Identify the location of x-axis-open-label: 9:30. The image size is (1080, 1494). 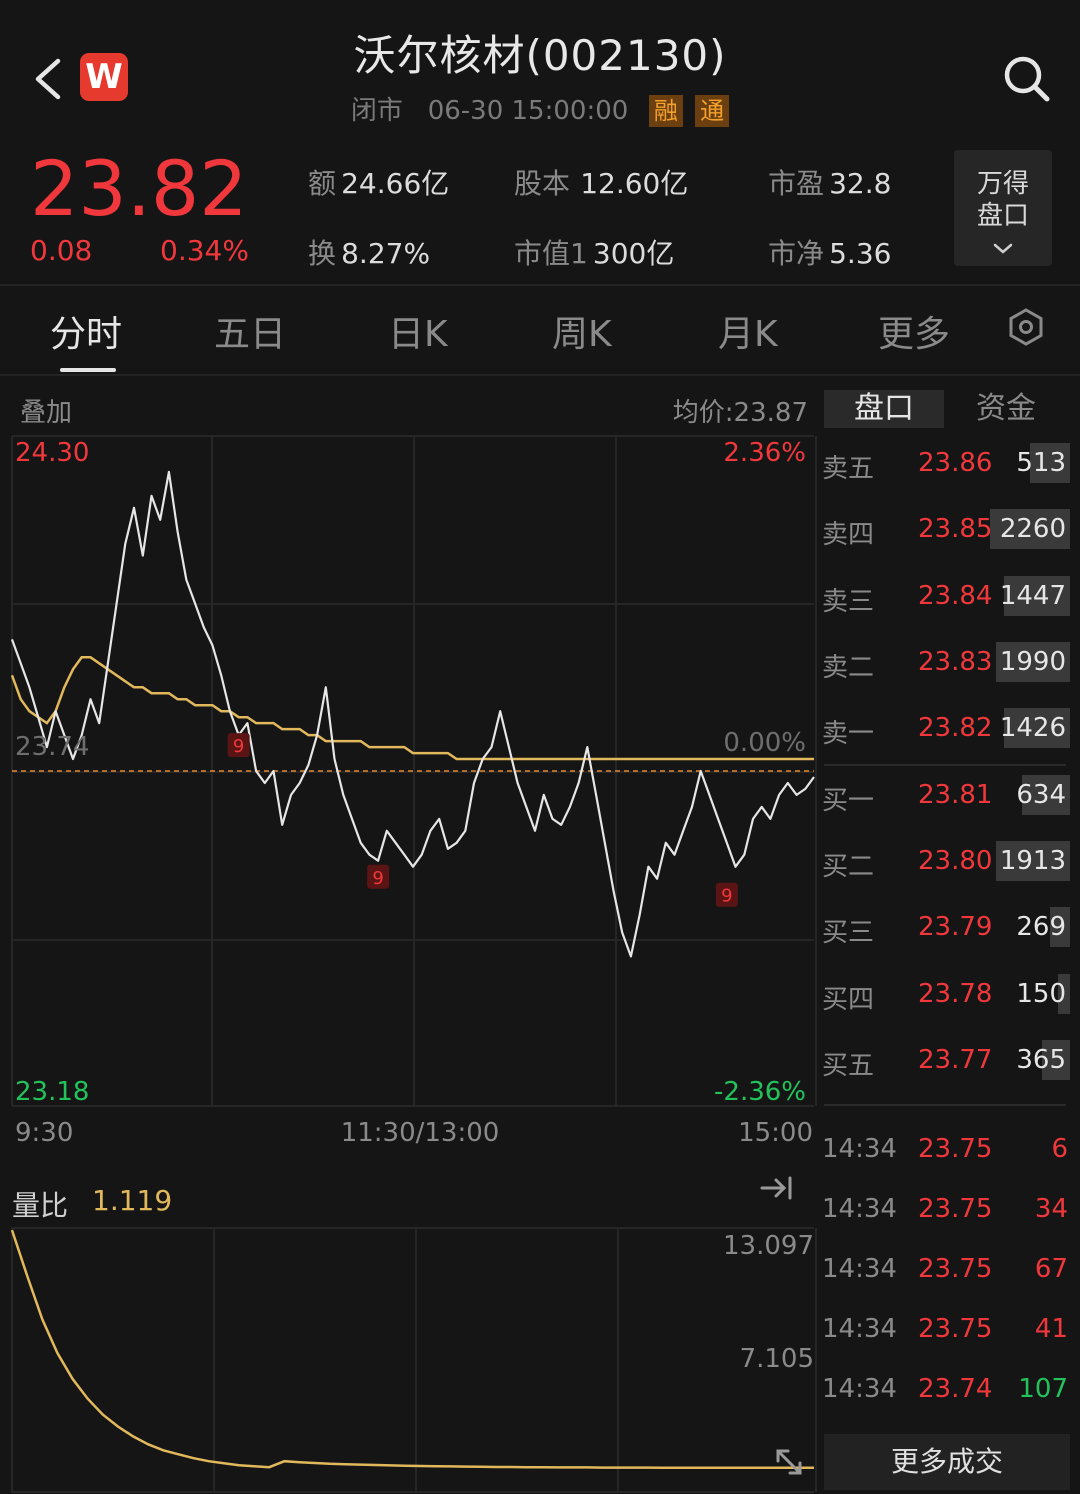
(44, 1133).